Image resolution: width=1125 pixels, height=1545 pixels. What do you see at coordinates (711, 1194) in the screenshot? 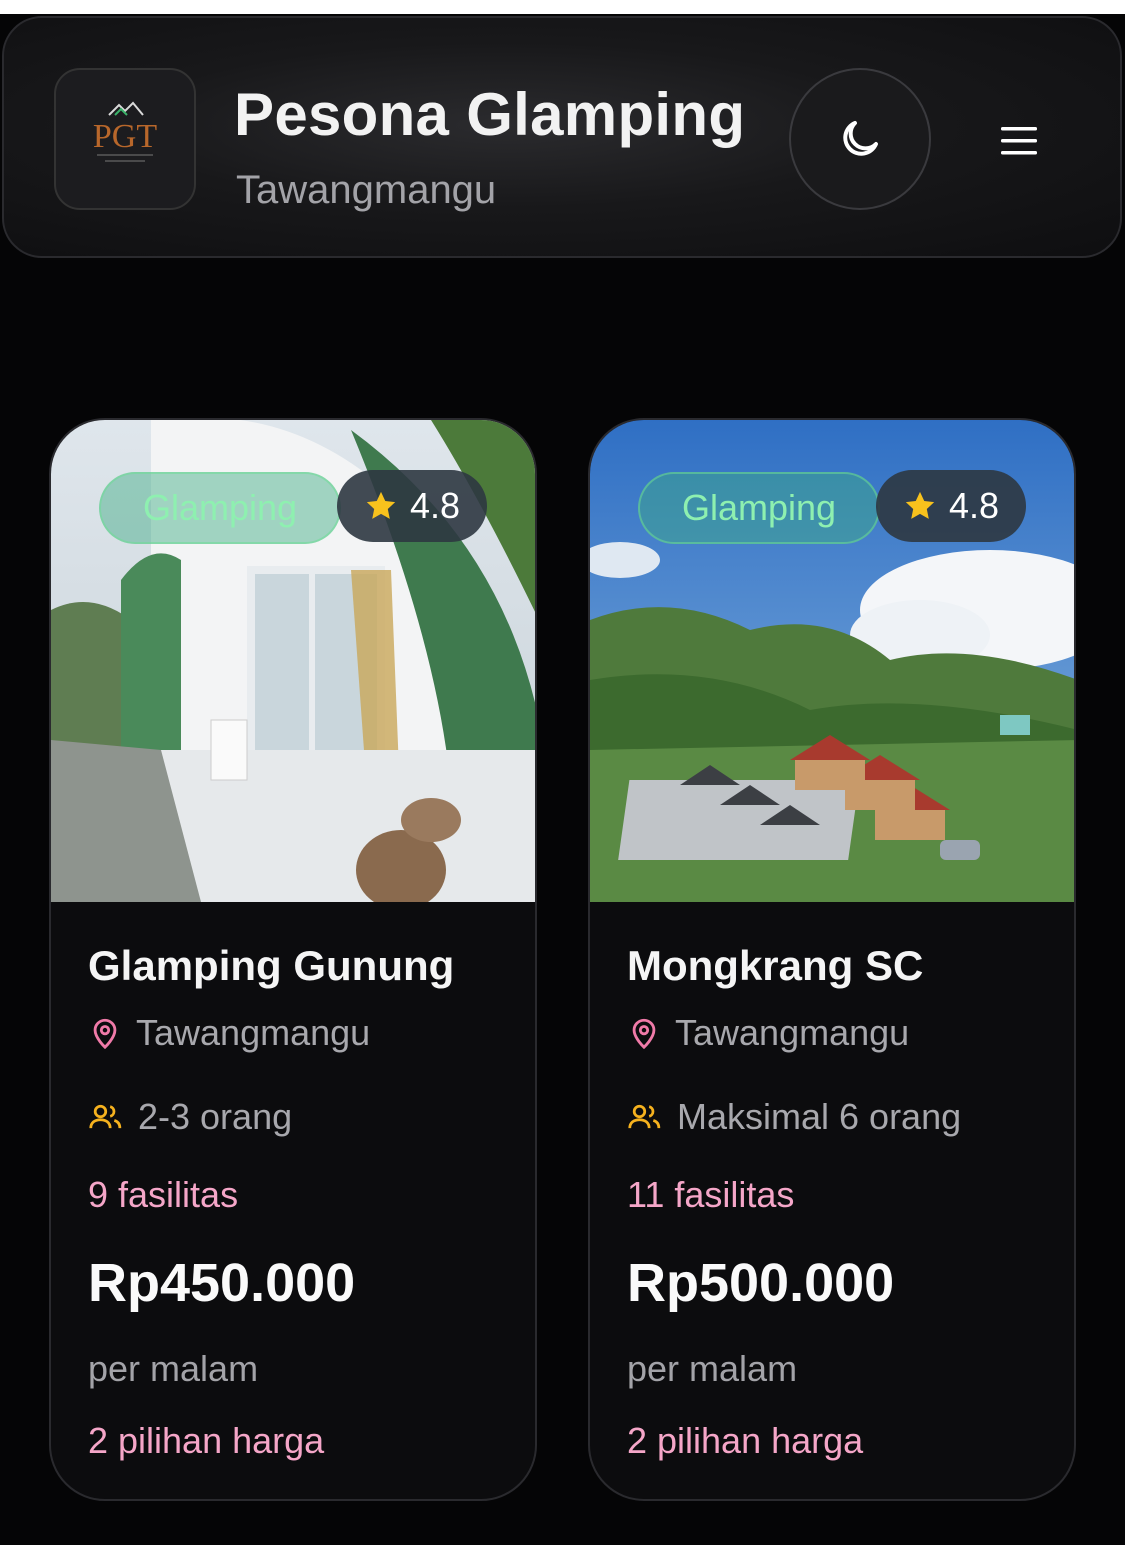
I see `facilities-count: 11 fasilitas` at bounding box center [711, 1194].